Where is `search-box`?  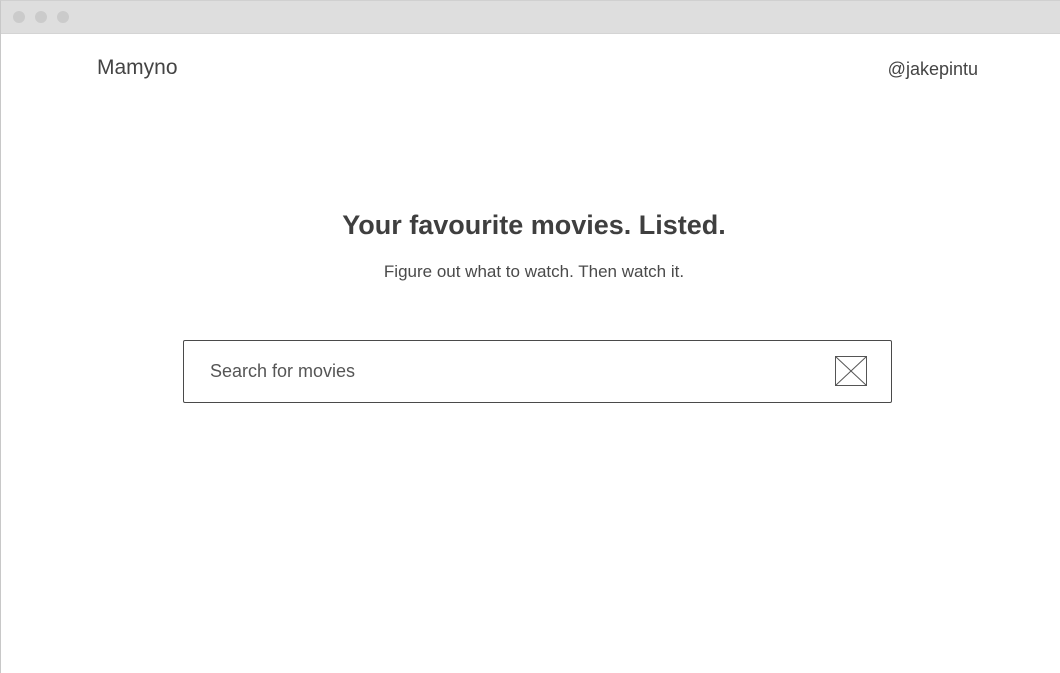
search-box is located at coordinates (537, 371).